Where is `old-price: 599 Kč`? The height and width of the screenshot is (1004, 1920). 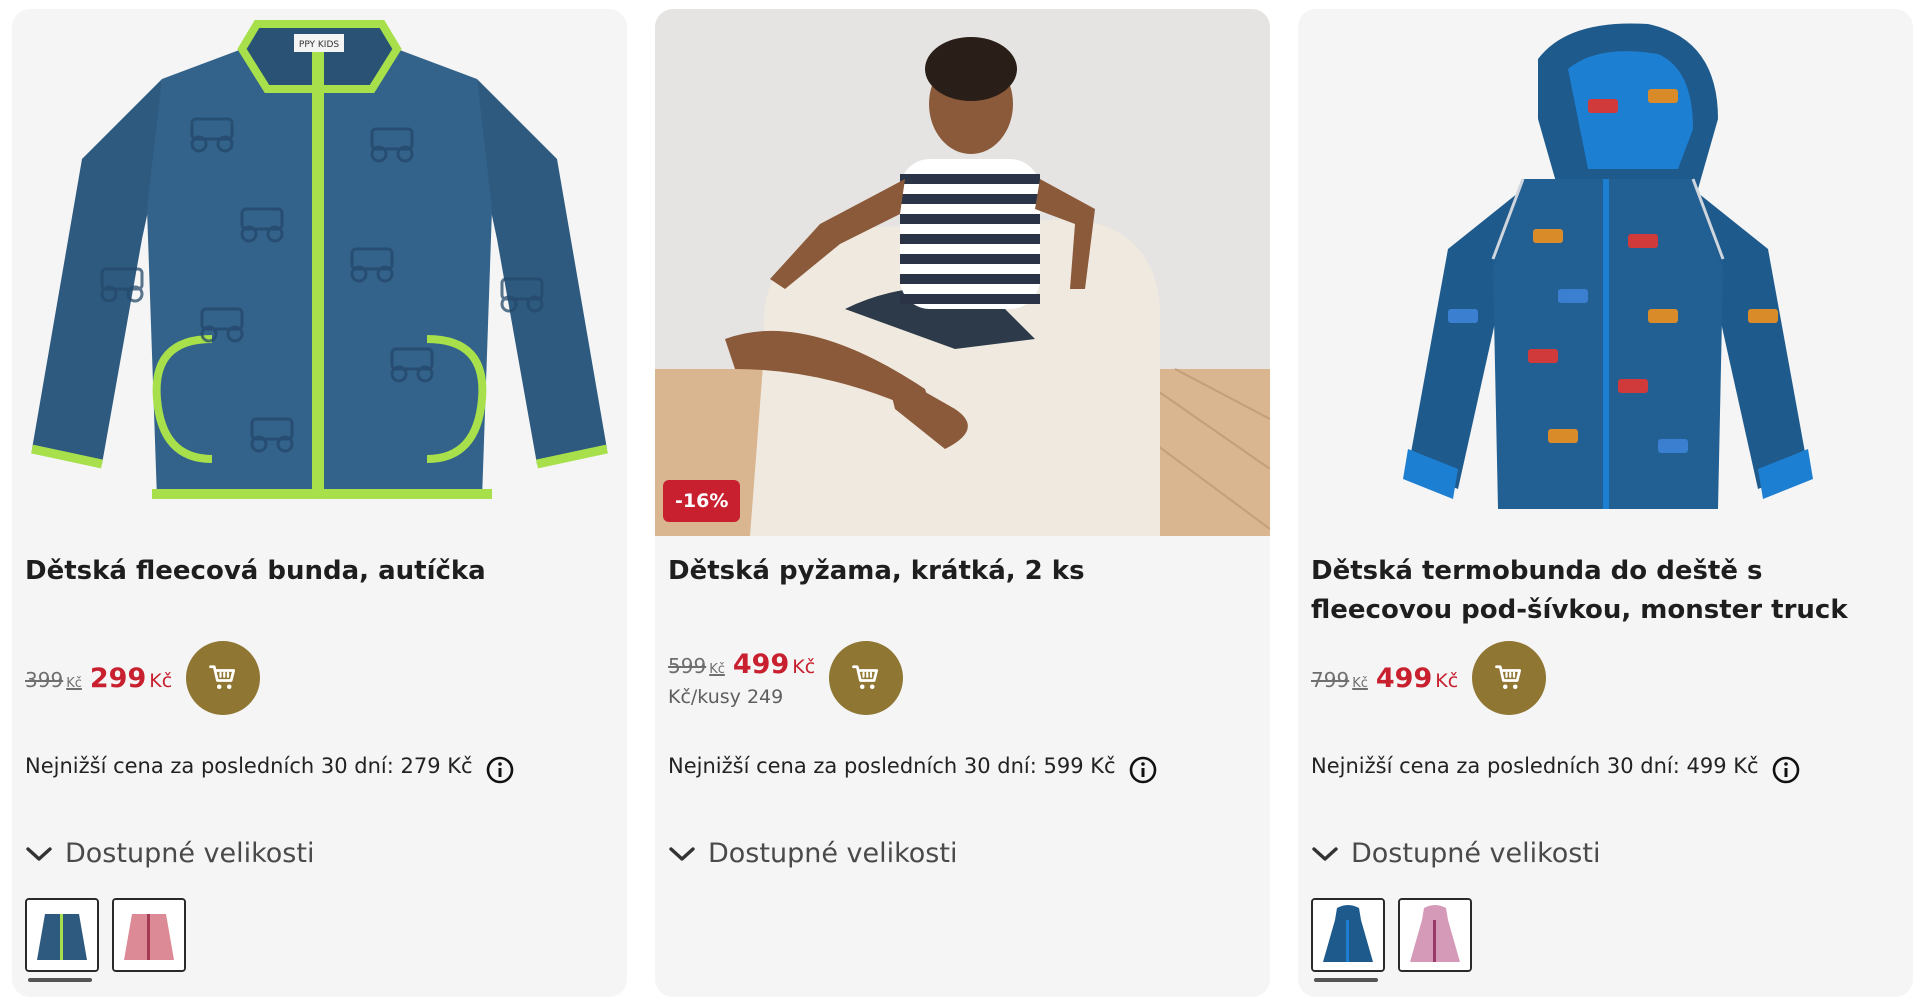 old-price: 599 Kč is located at coordinates (696, 665).